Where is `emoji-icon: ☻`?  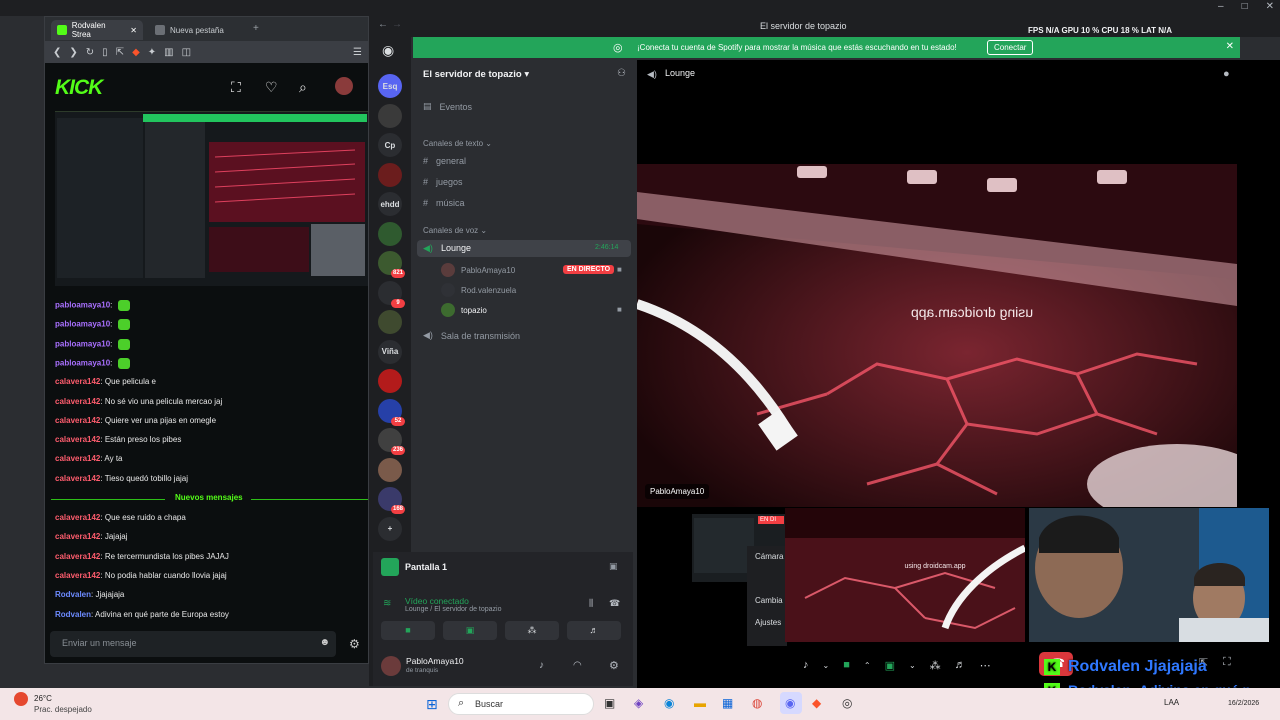
emoji-icon: ☻ is located at coordinates (324, 642).